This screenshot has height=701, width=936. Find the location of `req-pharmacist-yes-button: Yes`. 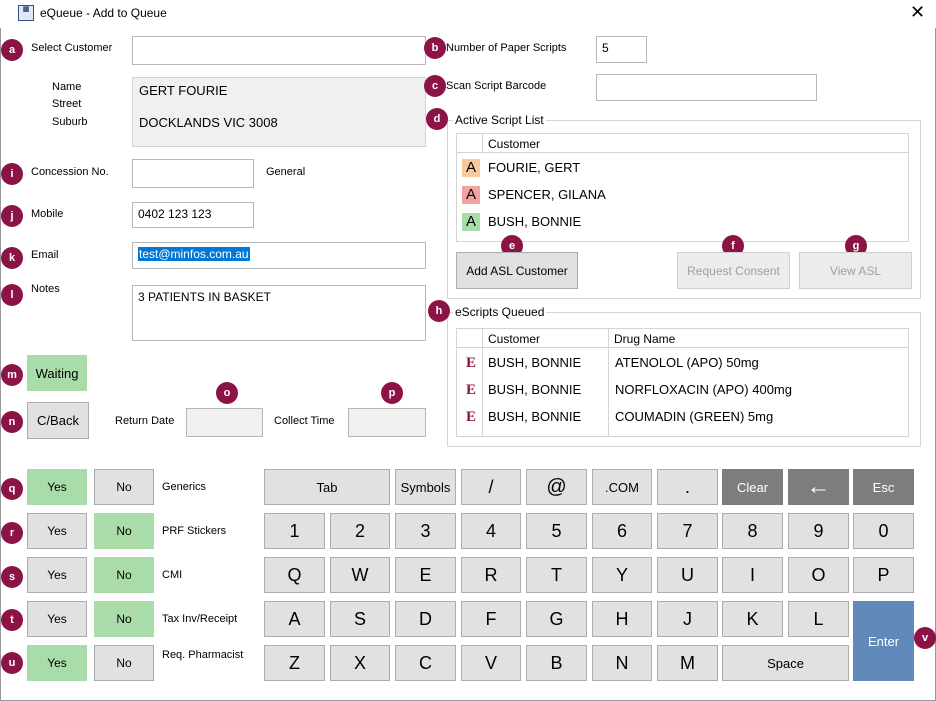

req-pharmacist-yes-button: Yes is located at coordinates (57, 663).